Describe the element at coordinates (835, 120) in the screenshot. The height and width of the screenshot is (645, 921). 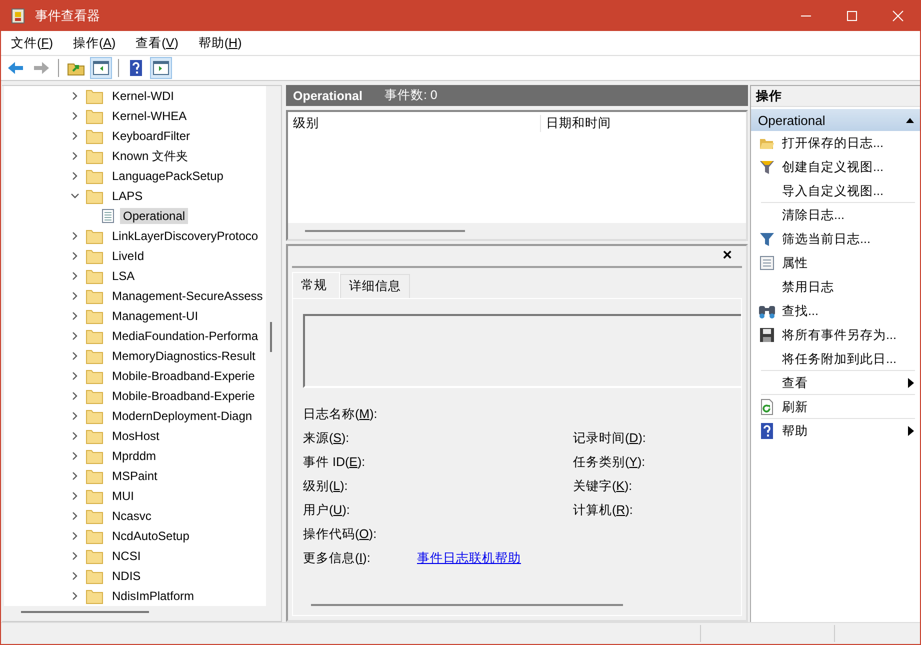
I see `section-header: Operational` at that location.